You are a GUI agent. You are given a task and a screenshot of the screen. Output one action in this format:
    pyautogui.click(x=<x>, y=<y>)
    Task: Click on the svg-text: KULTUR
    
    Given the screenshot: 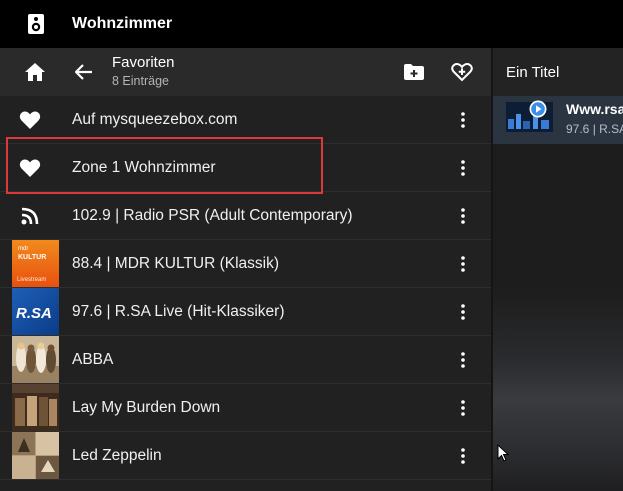 What is the action you would take?
    pyautogui.click(x=32, y=257)
    